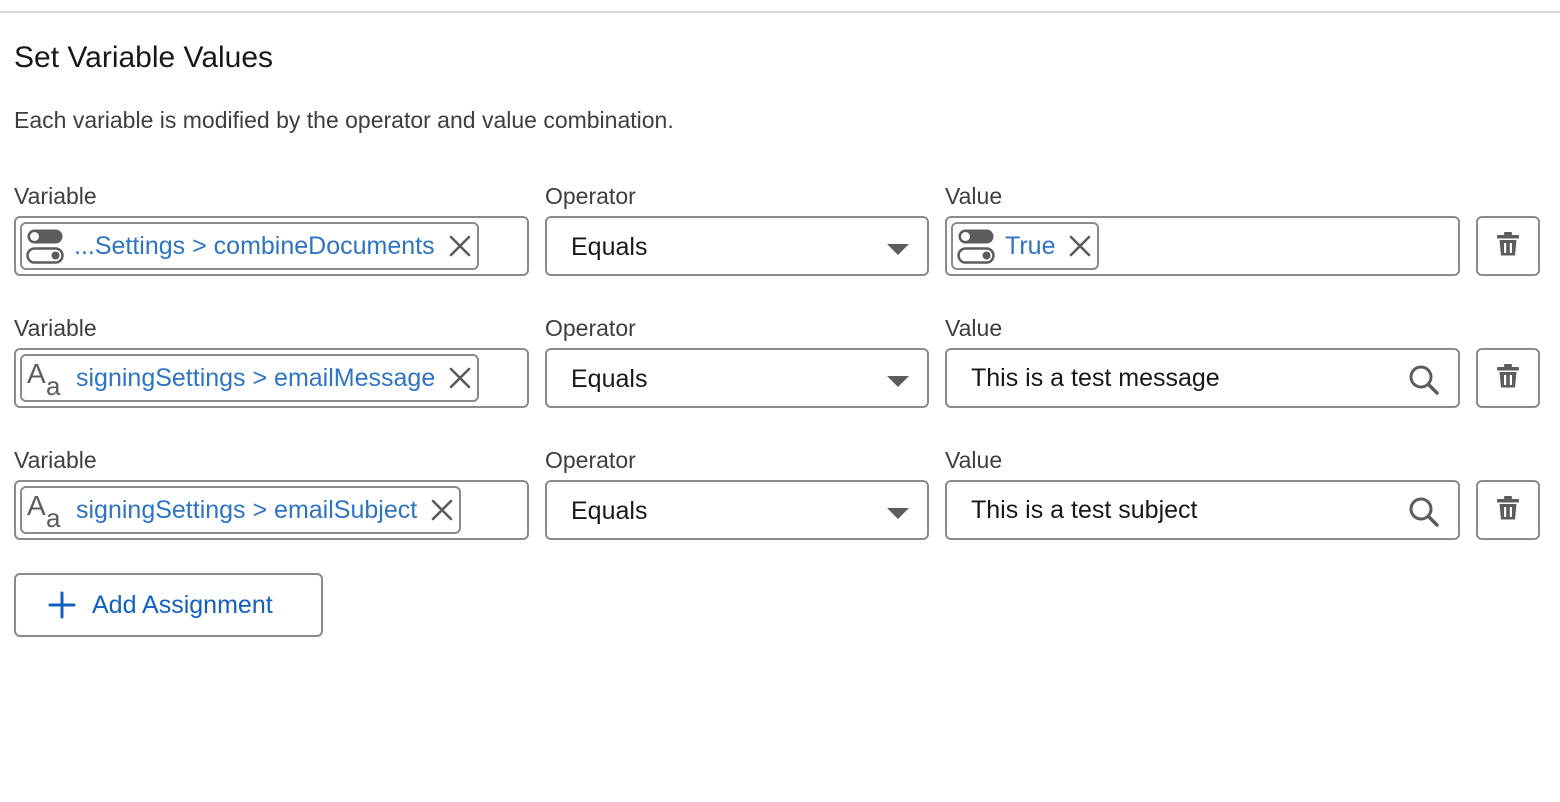  I want to click on value-pill: True, so click(1025, 246).